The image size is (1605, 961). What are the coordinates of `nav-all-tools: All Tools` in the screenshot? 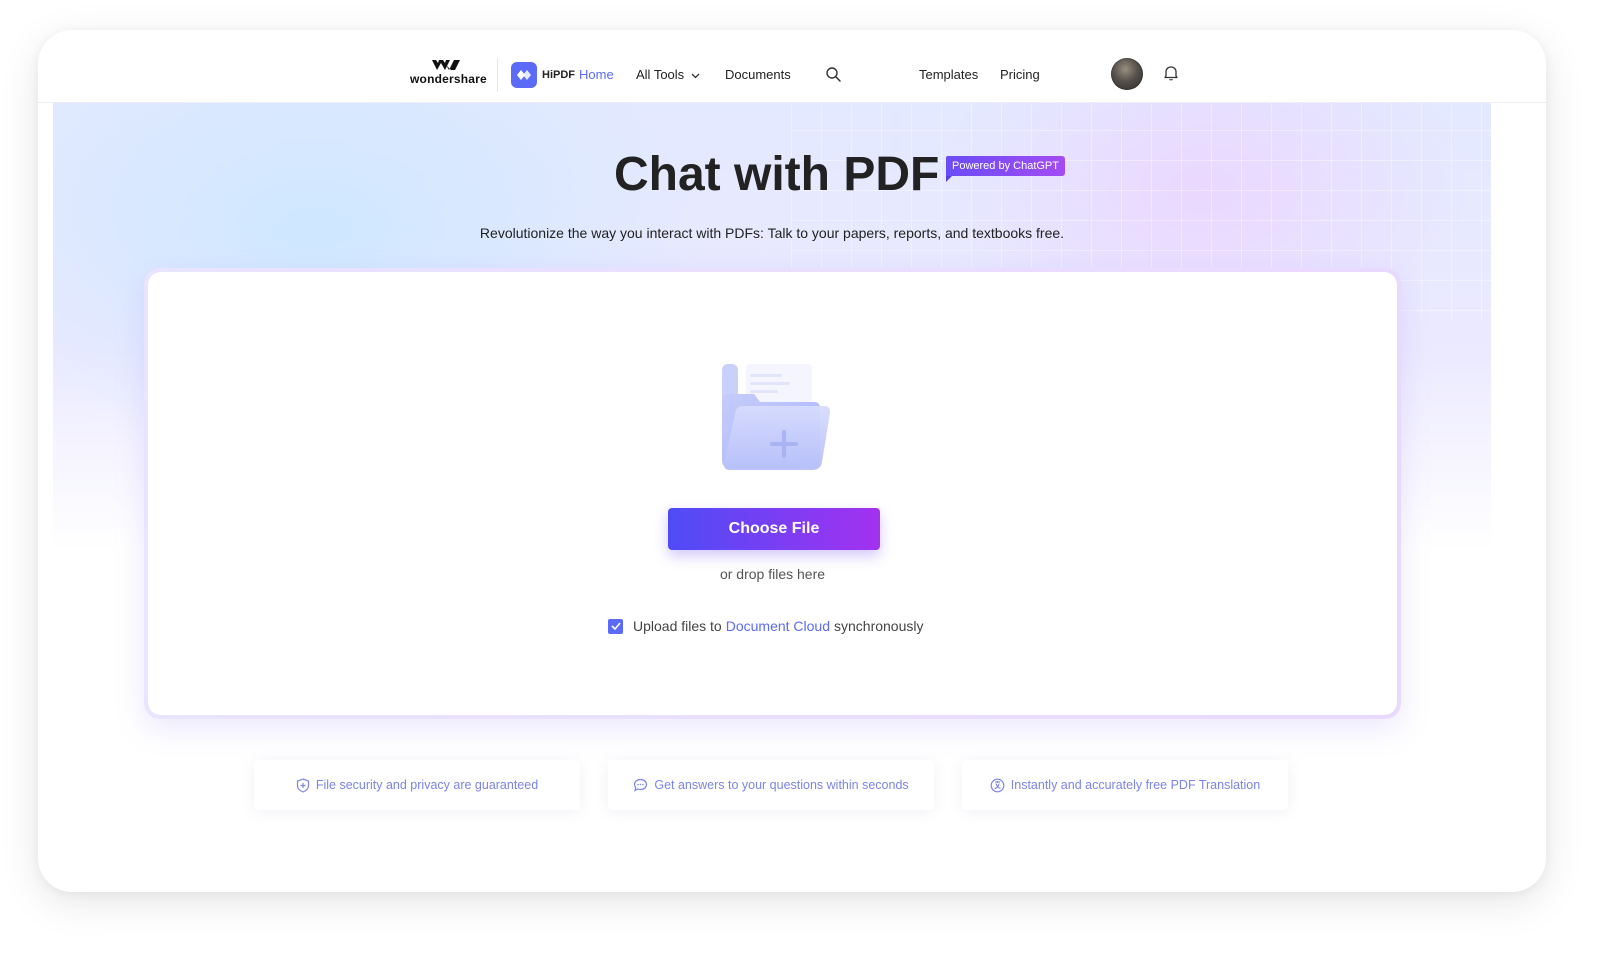 It's located at (668, 75).